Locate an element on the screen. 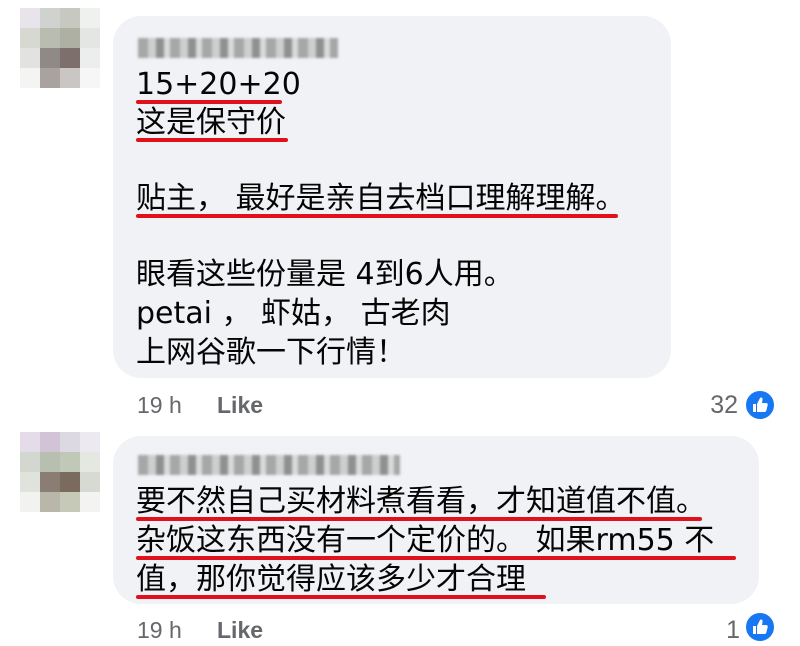 Image resolution: width=800 pixels, height=646 pixels. comment-text-line: 上网谷歌一下行情！ is located at coordinates (271, 352).